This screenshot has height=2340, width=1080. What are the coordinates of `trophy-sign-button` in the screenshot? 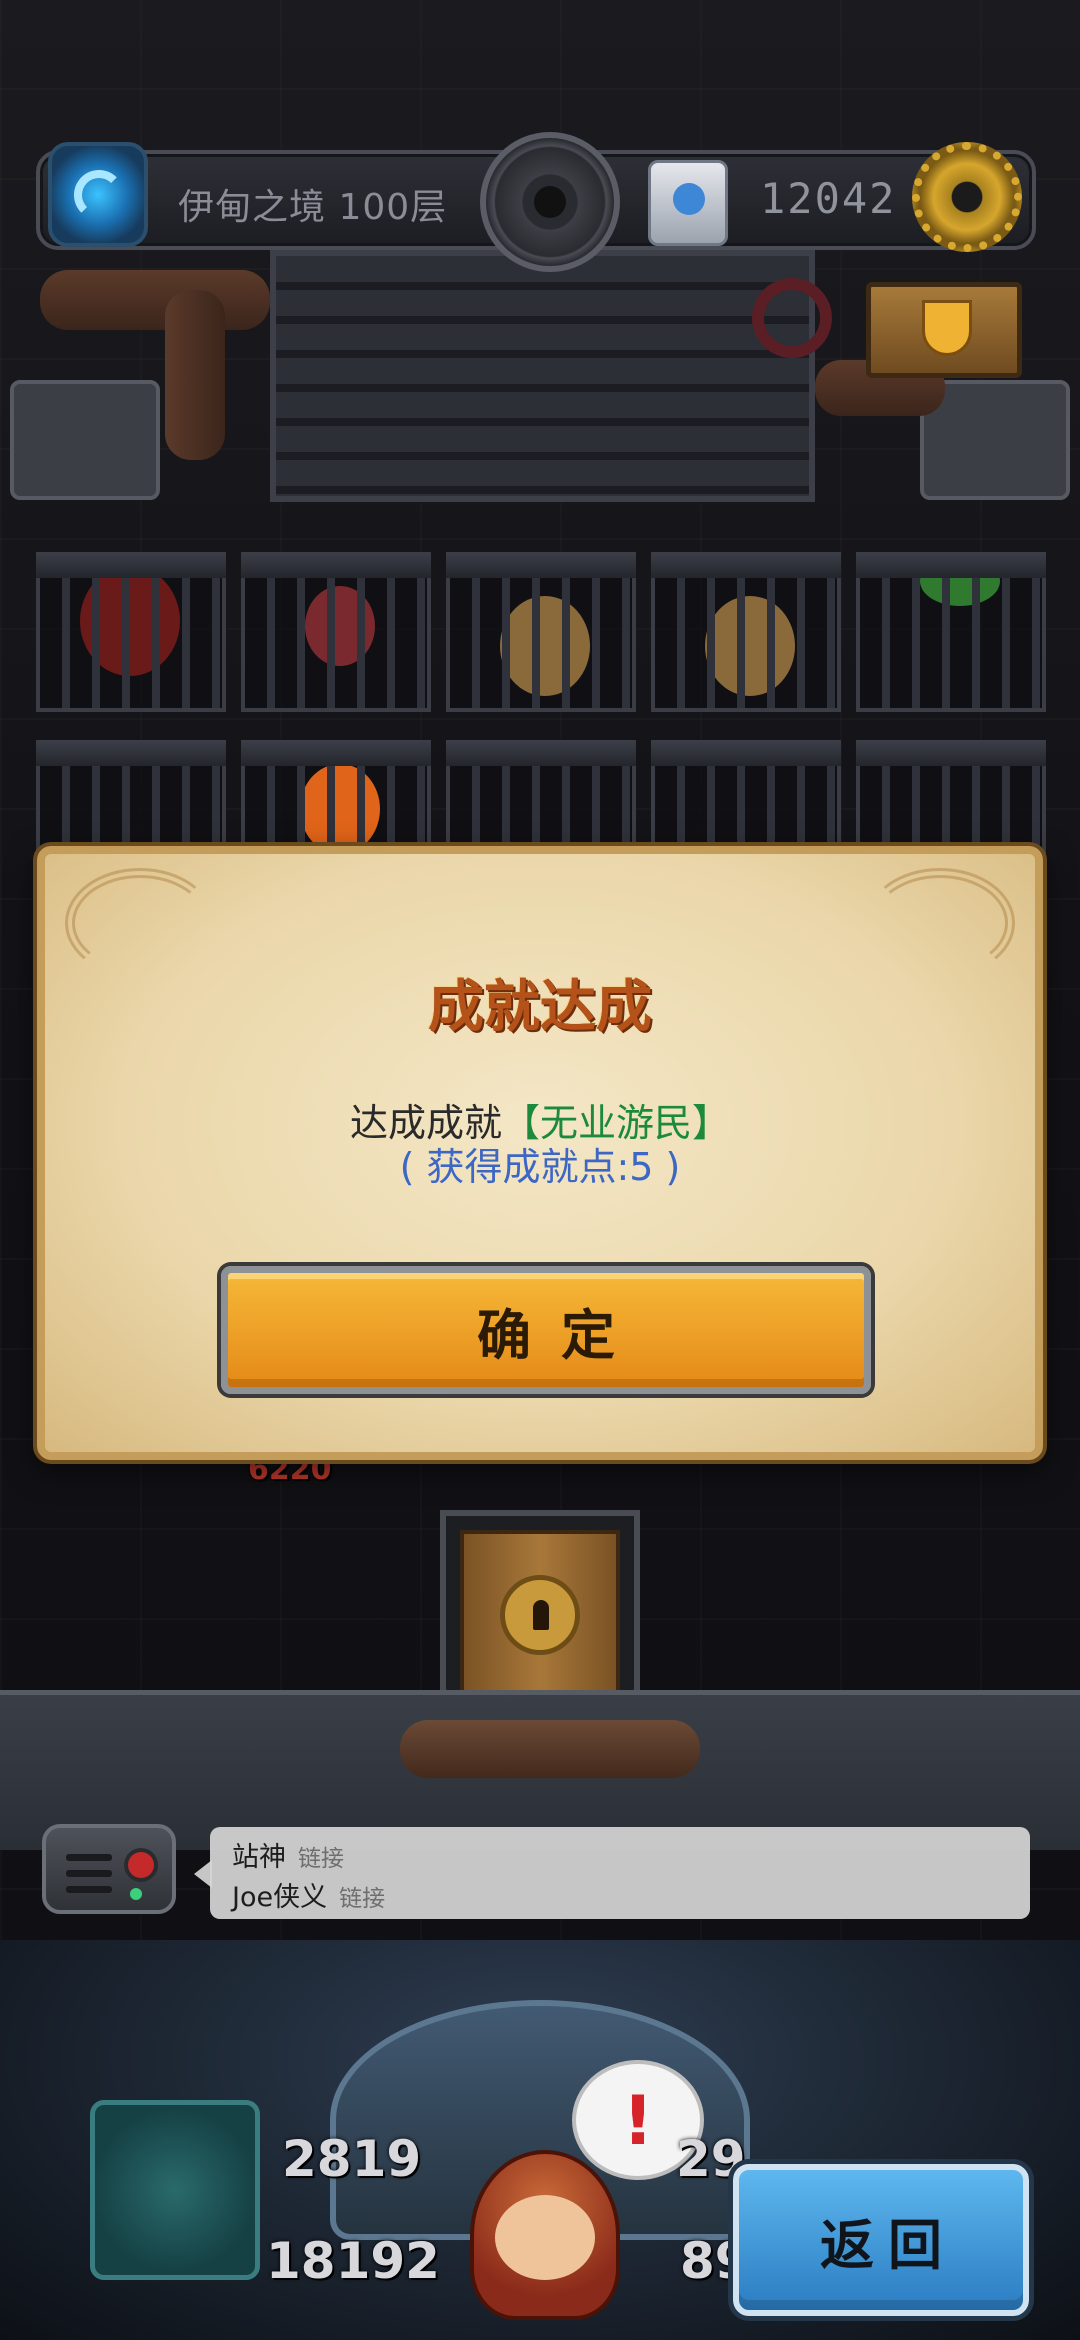 It's located at (944, 330).